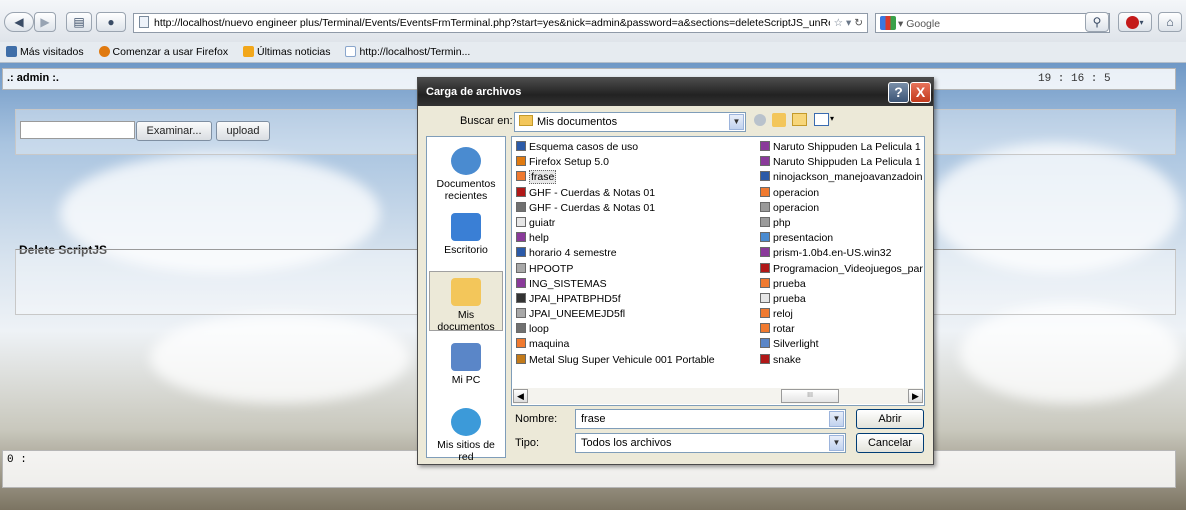  Describe the element at coordinates (160, 52) in the screenshot. I see `bookmark-getting-started: Comenzar a usar Firefox` at that location.